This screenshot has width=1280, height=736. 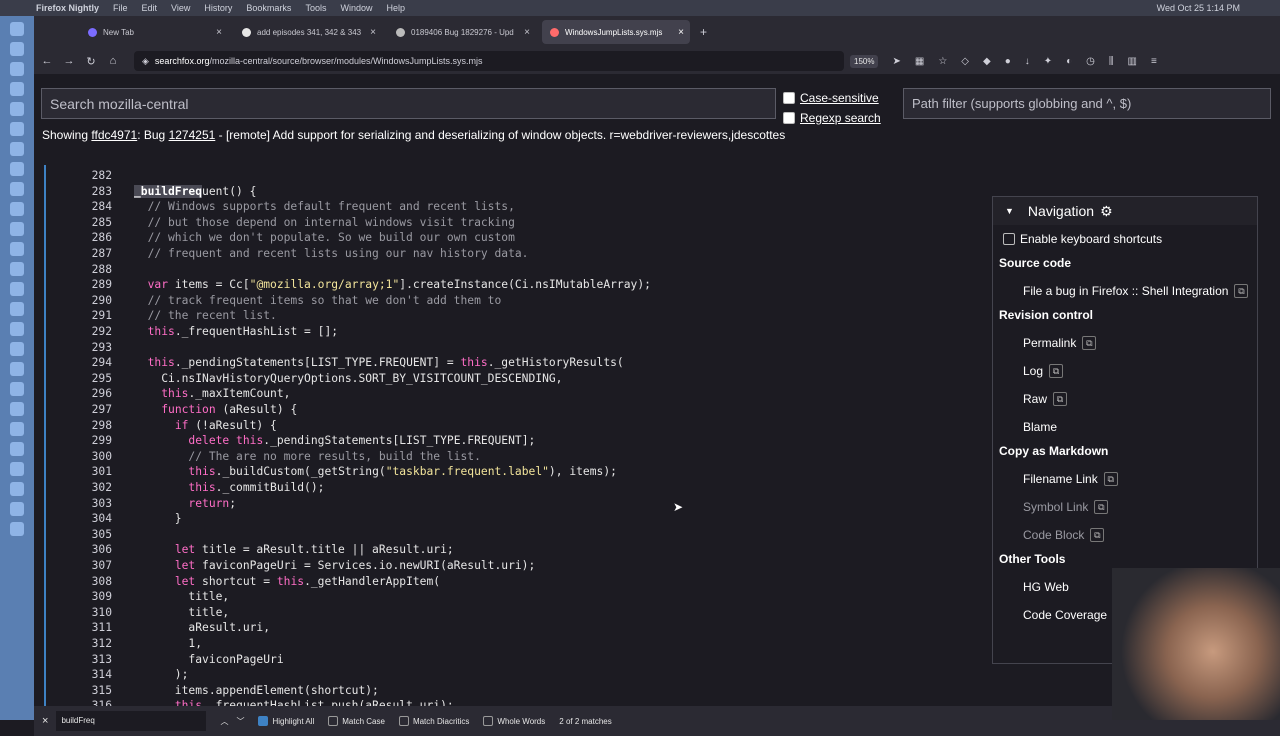 I want to click on line-number: 312, so click(x=97, y=643).